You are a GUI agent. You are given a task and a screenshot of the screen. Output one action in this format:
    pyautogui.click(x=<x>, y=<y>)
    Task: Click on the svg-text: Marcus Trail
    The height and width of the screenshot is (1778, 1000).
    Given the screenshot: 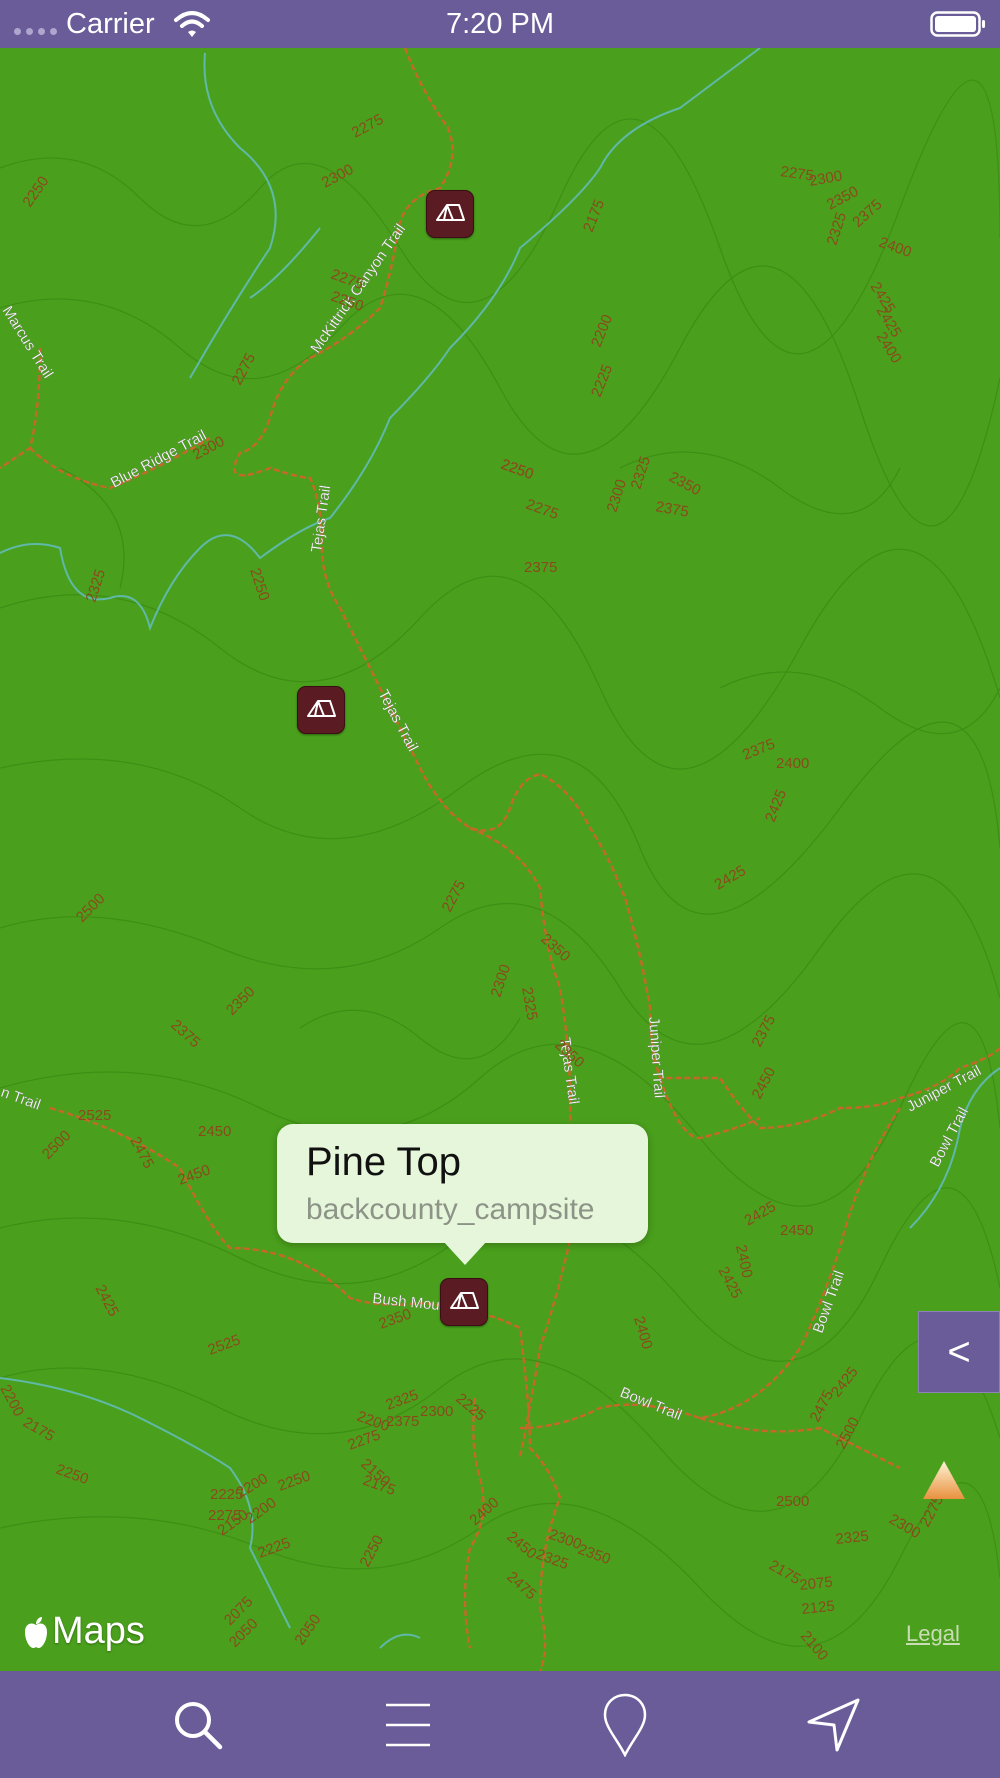 What is the action you would take?
    pyautogui.click(x=28, y=342)
    